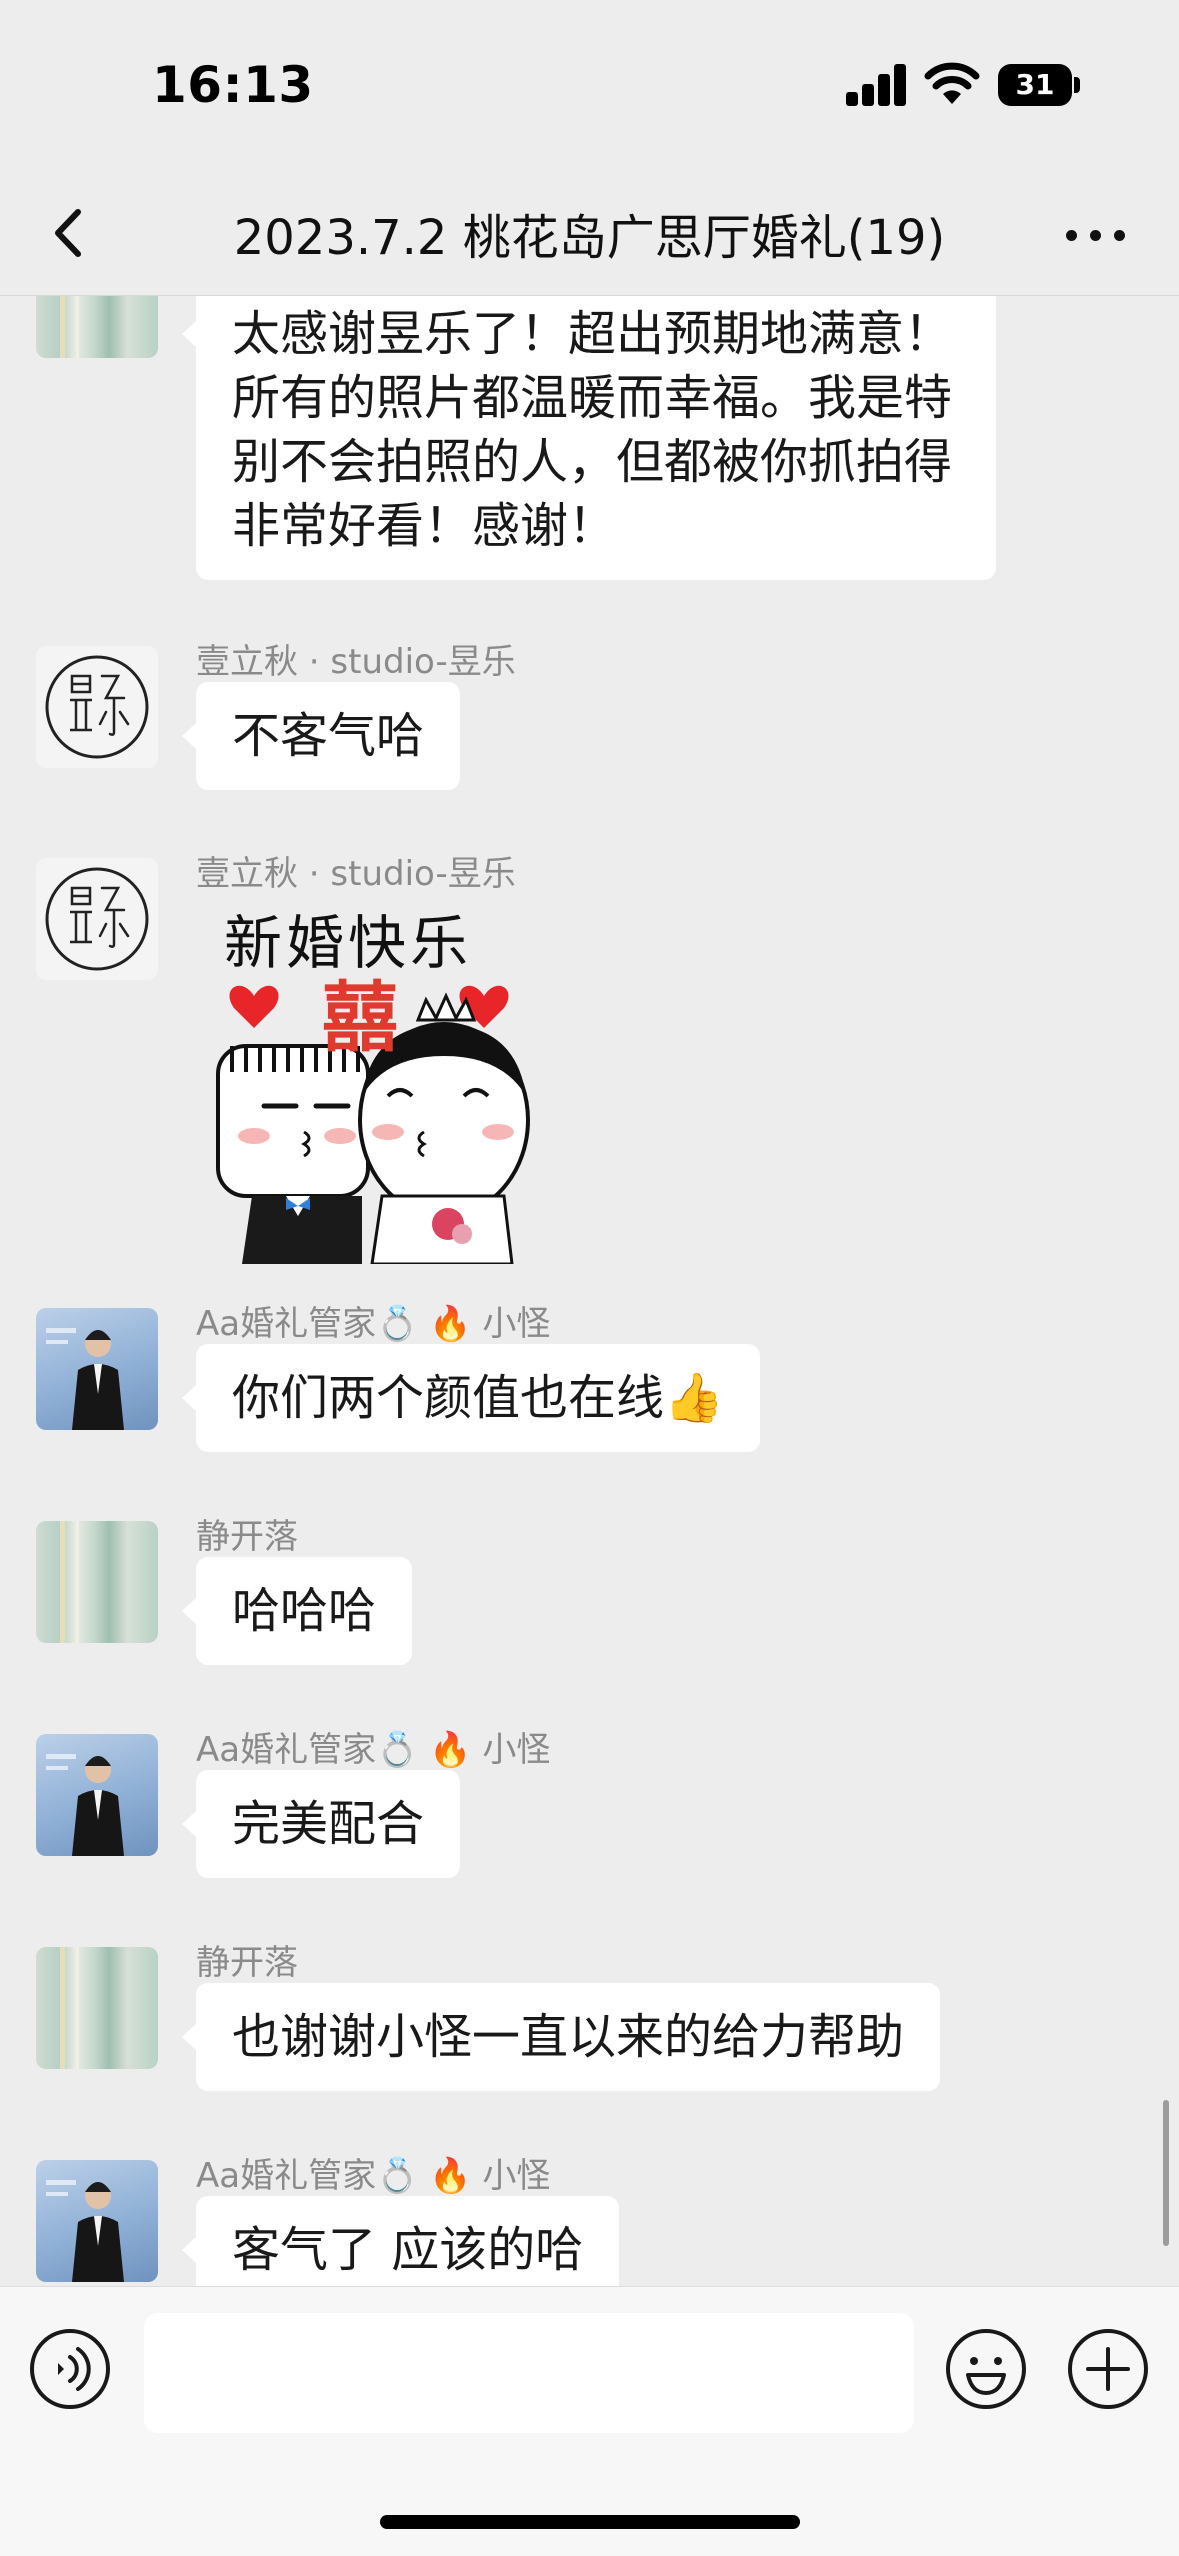 This screenshot has width=1179, height=2556. I want to click on chat-title: 2023.7.2 桃花岛广思厅婚礼(19), so click(589, 238).